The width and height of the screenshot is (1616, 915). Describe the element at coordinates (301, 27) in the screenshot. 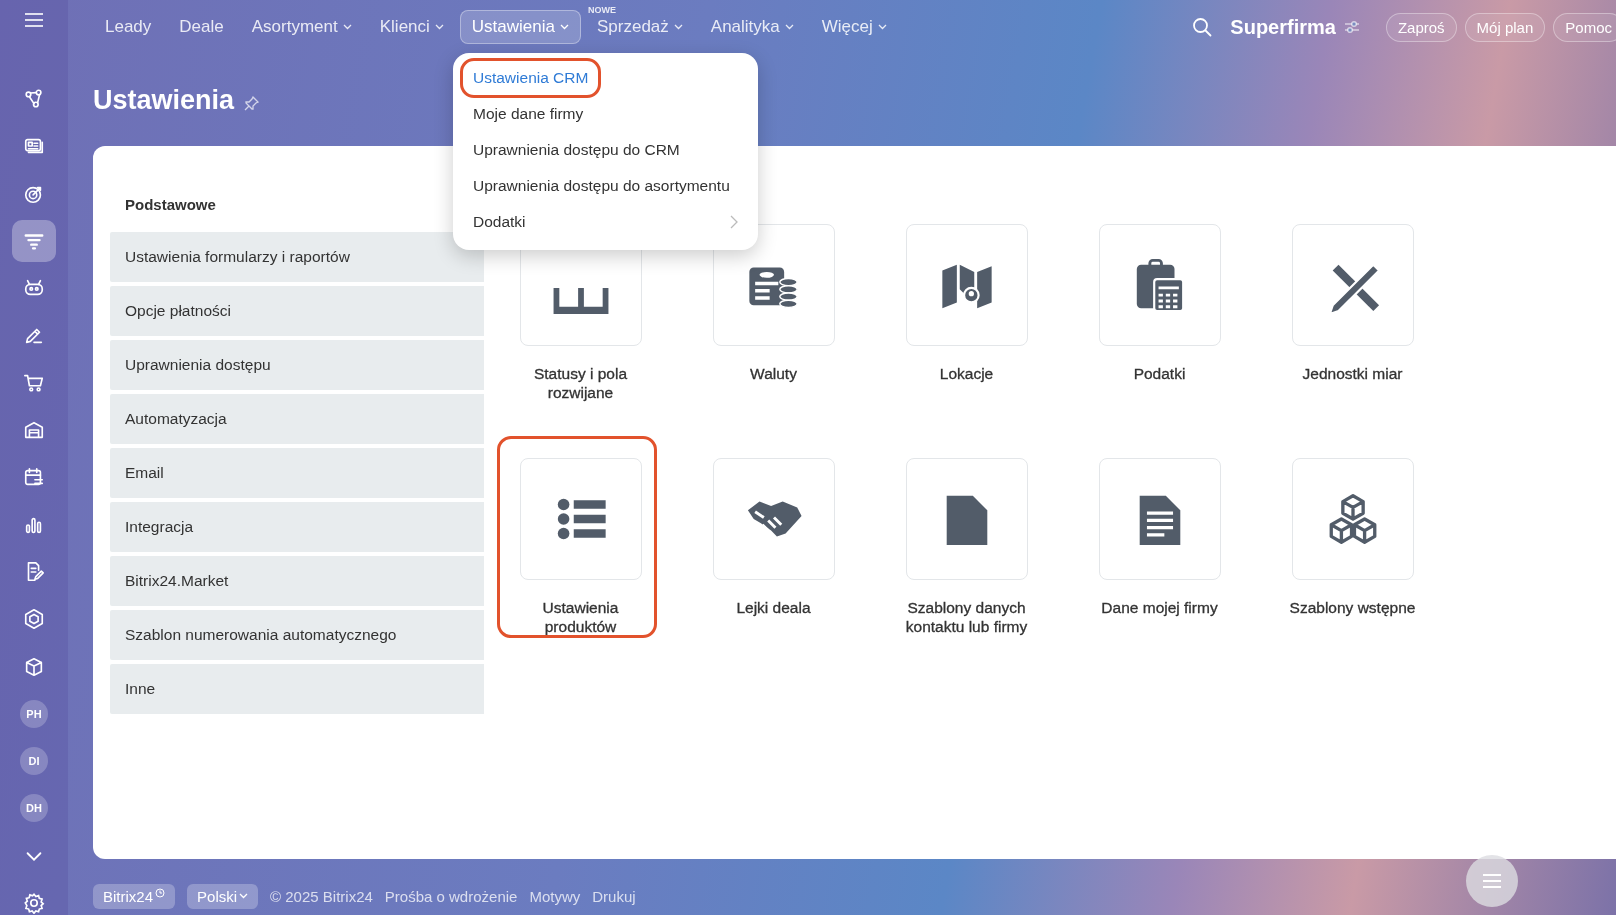

I see `nav-tab: Asortyment` at that location.